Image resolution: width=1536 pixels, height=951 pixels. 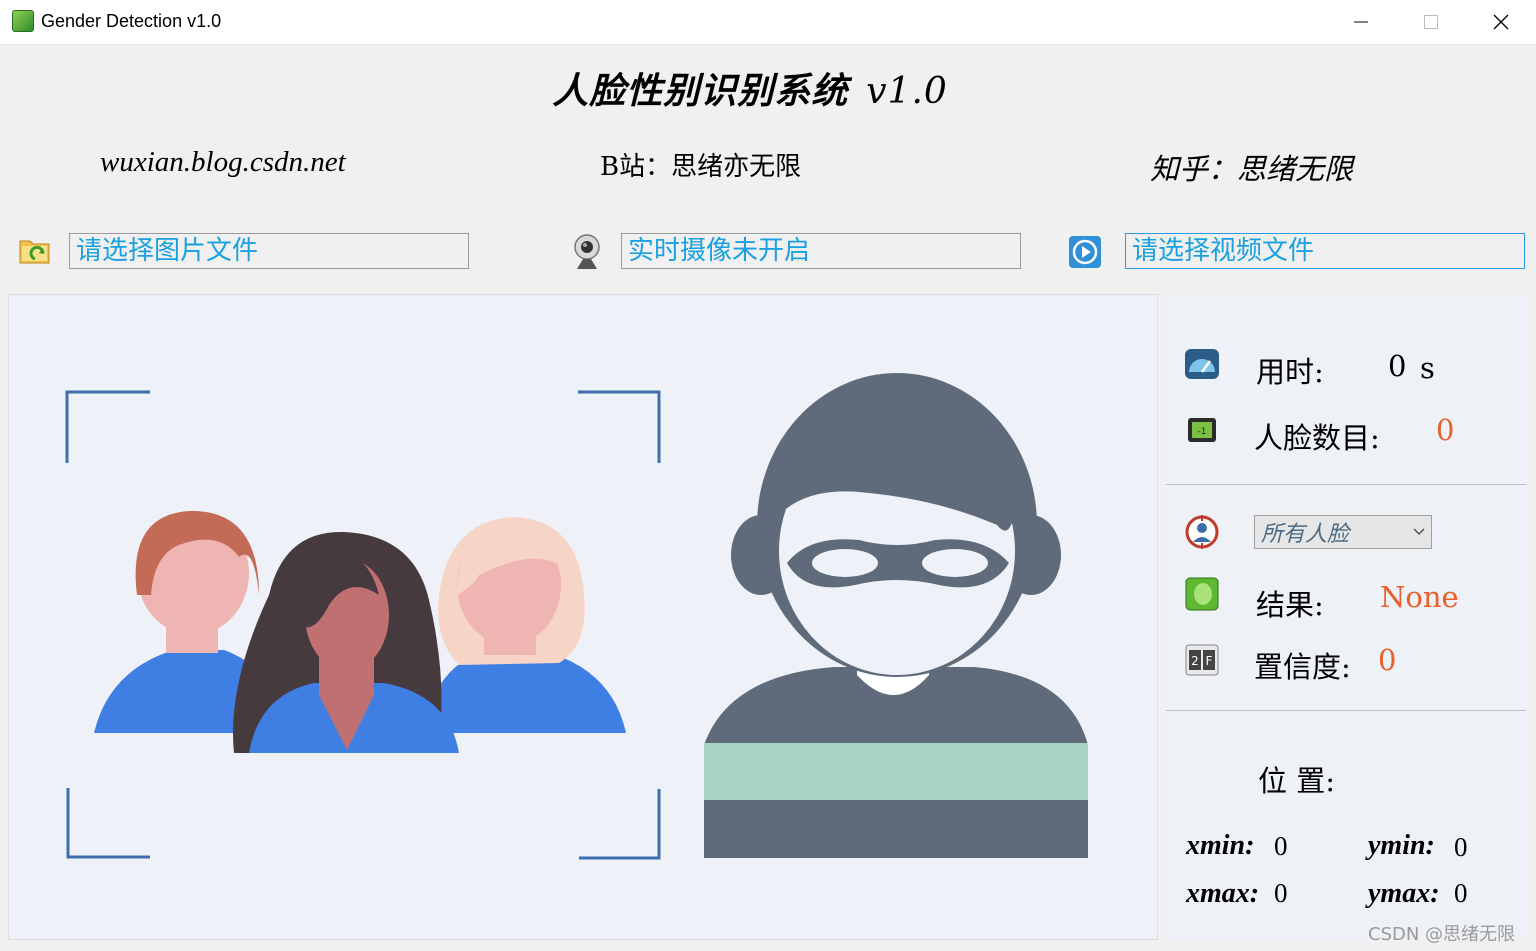 I want to click on minimize-icon, so click(x=1361, y=22).